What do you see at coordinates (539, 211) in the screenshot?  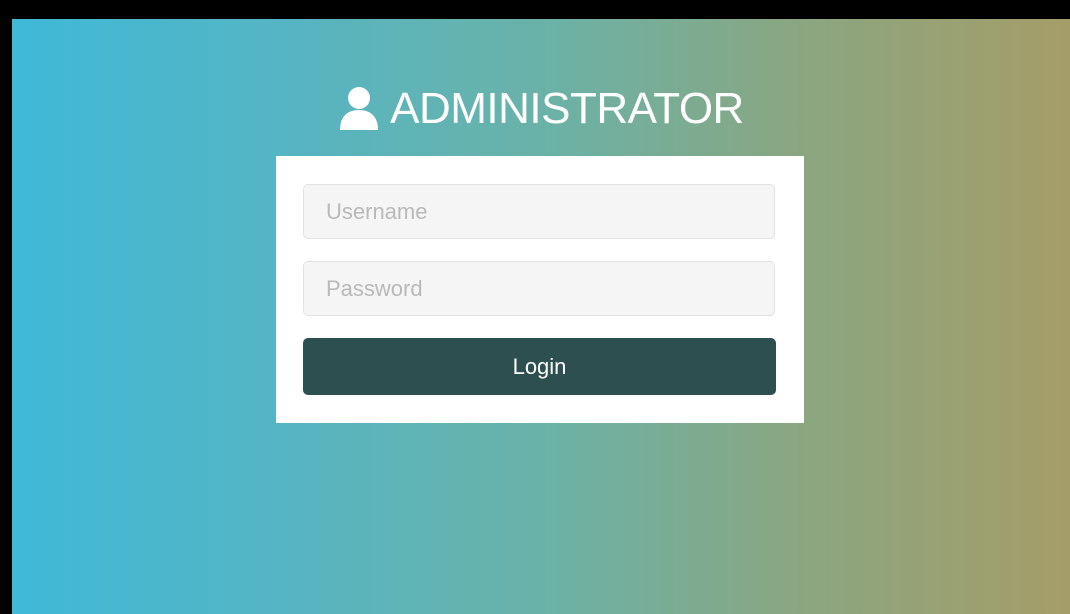 I see `username-input` at bounding box center [539, 211].